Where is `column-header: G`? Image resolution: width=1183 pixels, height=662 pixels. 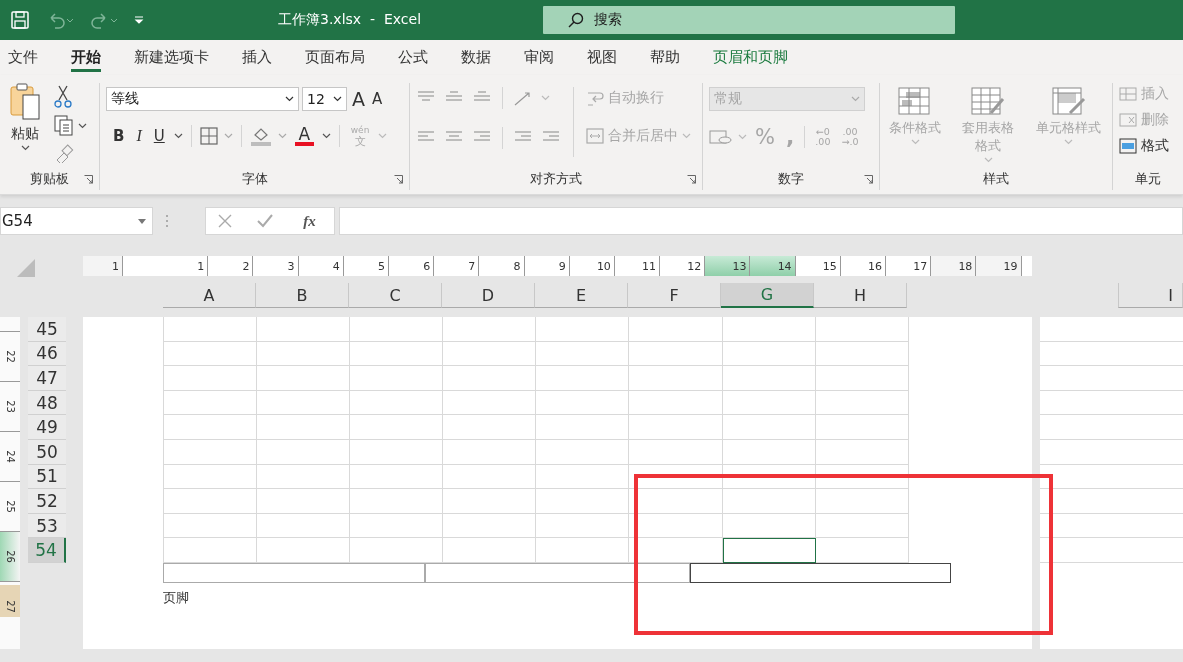
column-header: G is located at coordinates (767, 295).